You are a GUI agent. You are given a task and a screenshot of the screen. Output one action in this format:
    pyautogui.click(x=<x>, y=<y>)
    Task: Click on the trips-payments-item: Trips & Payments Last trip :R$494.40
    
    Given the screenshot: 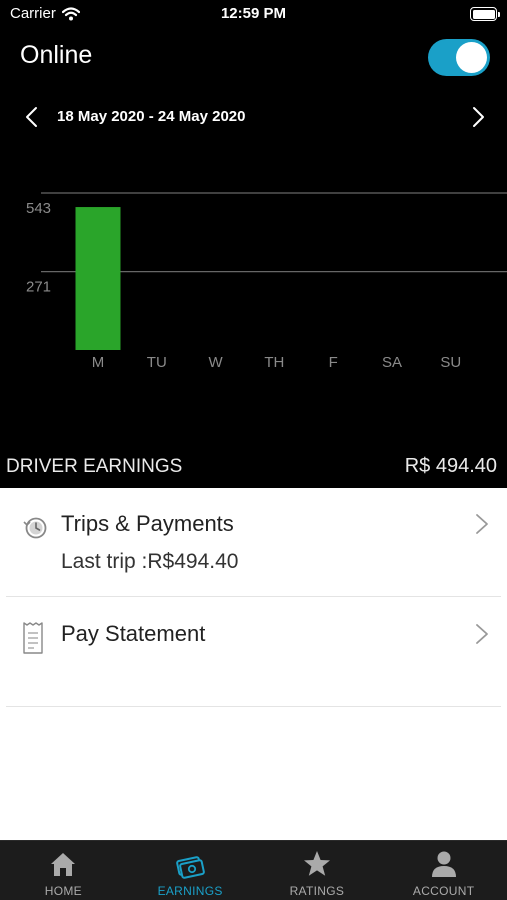 What is the action you would take?
    pyautogui.click(x=253, y=542)
    